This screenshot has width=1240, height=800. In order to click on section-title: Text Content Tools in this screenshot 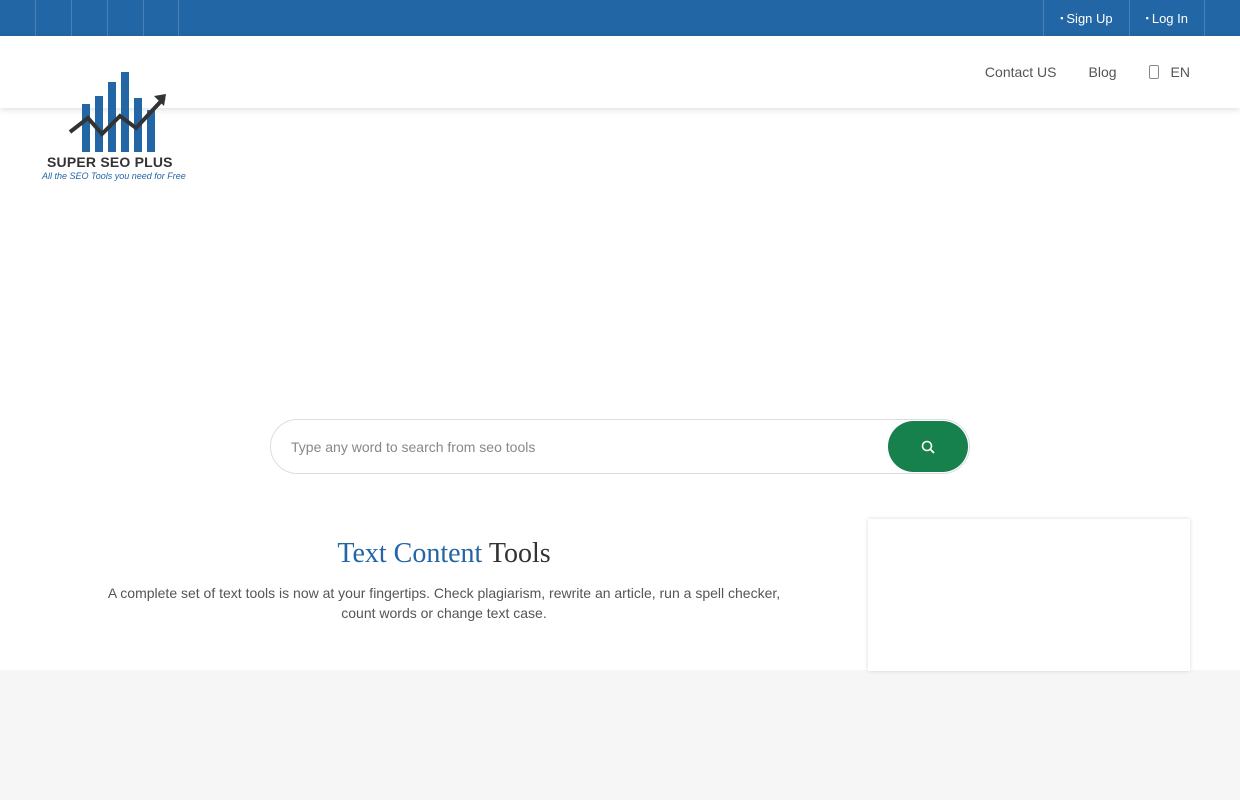, I will do `click(444, 554)`.